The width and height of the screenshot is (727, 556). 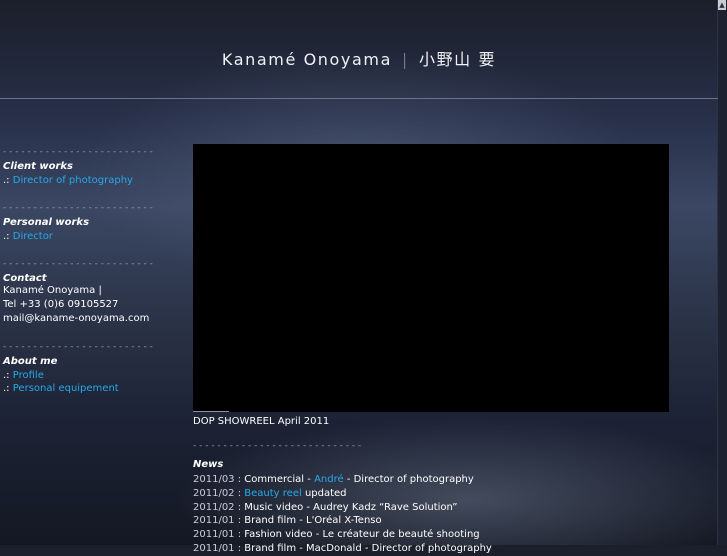 I want to click on about-item-profile: .: Profile, so click(x=78, y=375).